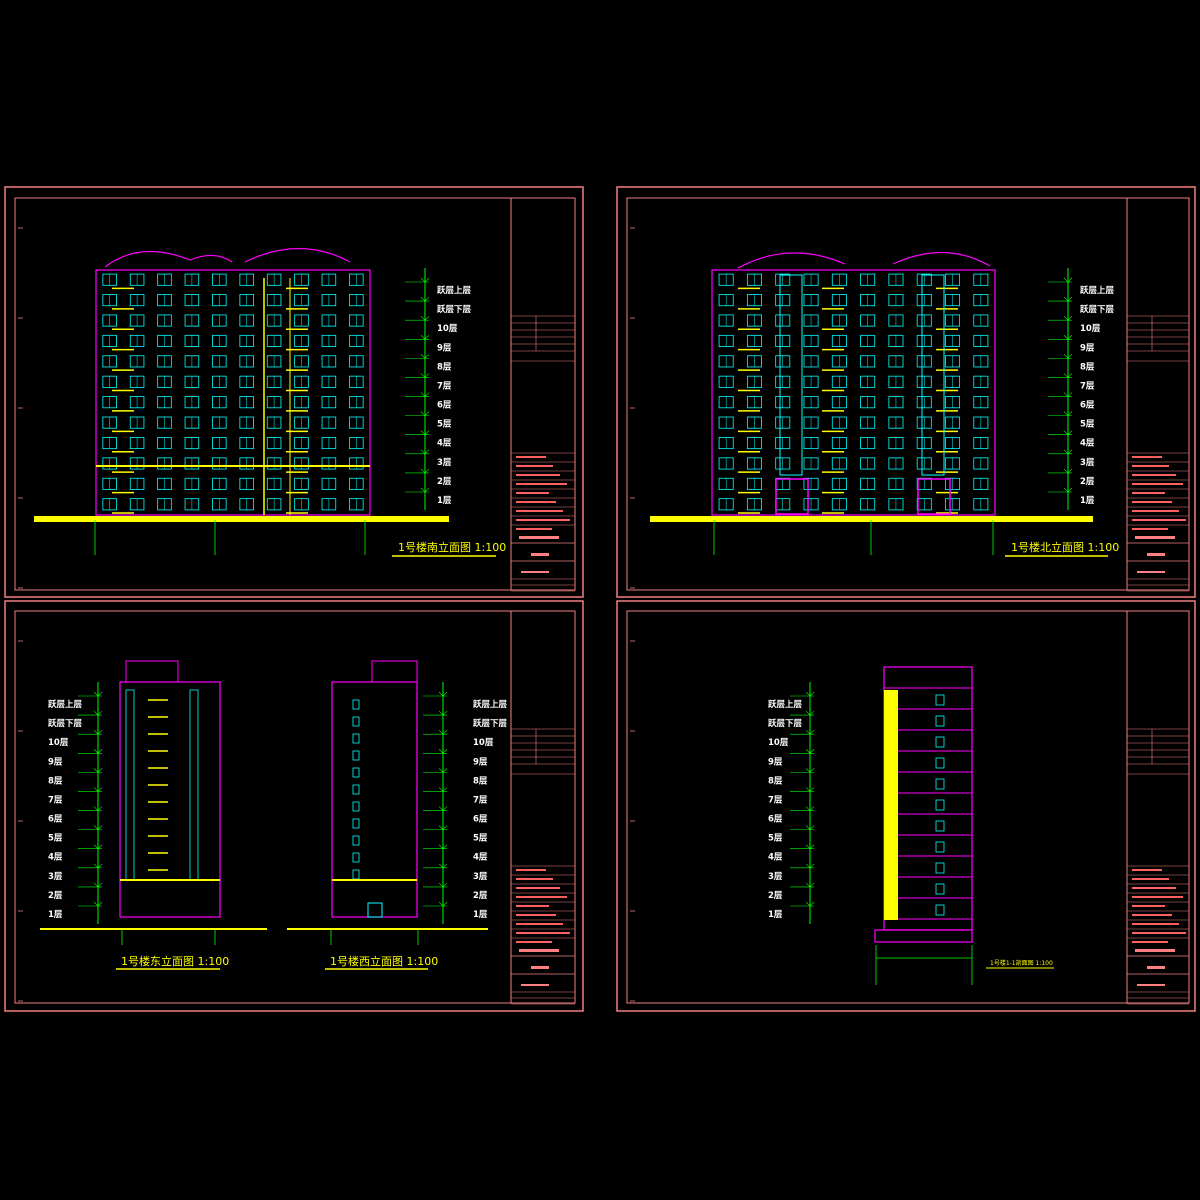 The image size is (1200, 1200). What do you see at coordinates (1065, 547) in the screenshot?
I see `drawing-caption: 1号楼北立面图 1:100` at bounding box center [1065, 547].